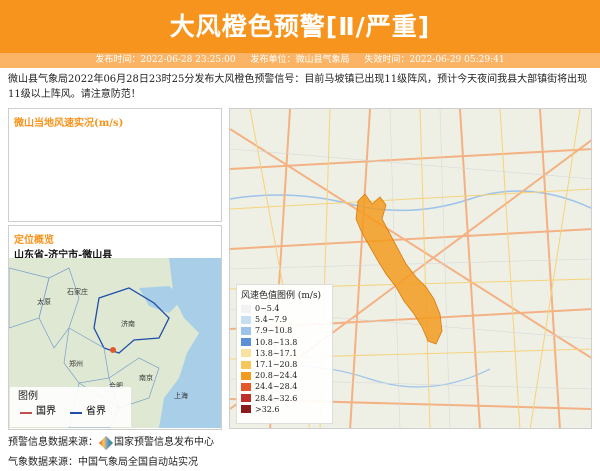 This screenshot has width=600, height=471. I want to click on warning-header: 大风橙色预警[Ⅱ/严重], so click(300, 26).